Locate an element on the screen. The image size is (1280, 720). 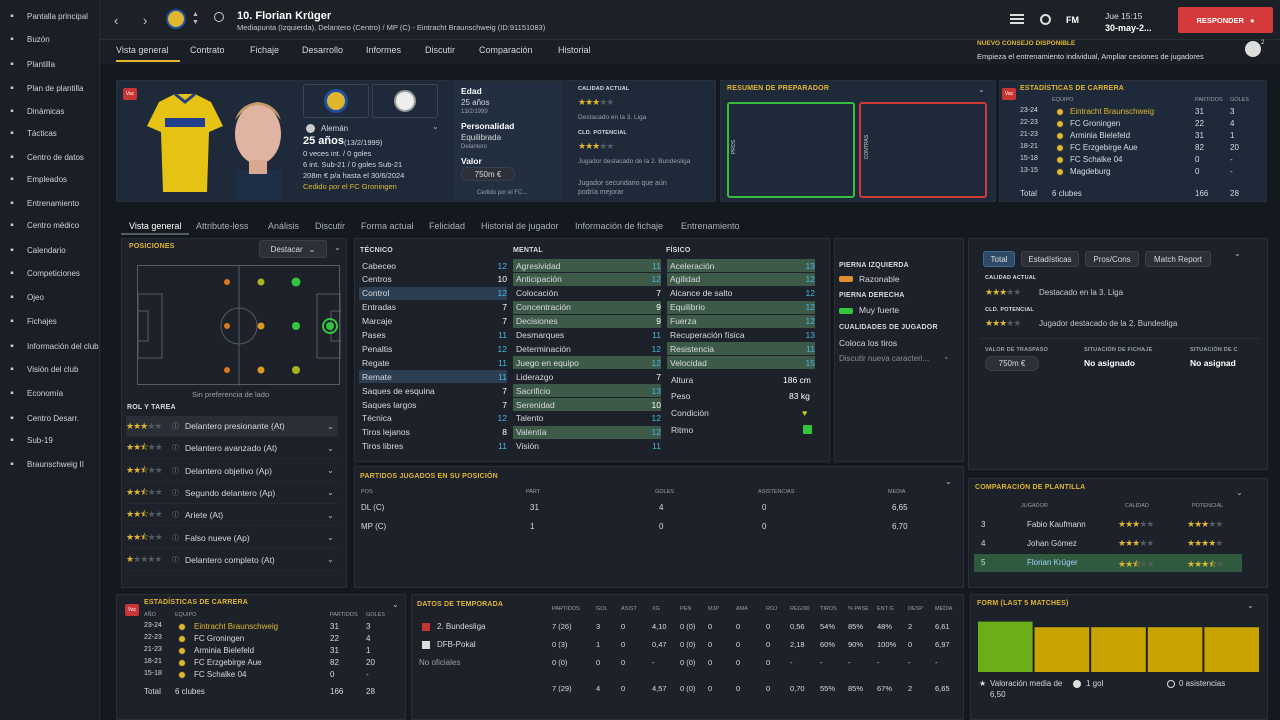
rating-tab-1: Estadísticas is located at coordinates (1050, 259).